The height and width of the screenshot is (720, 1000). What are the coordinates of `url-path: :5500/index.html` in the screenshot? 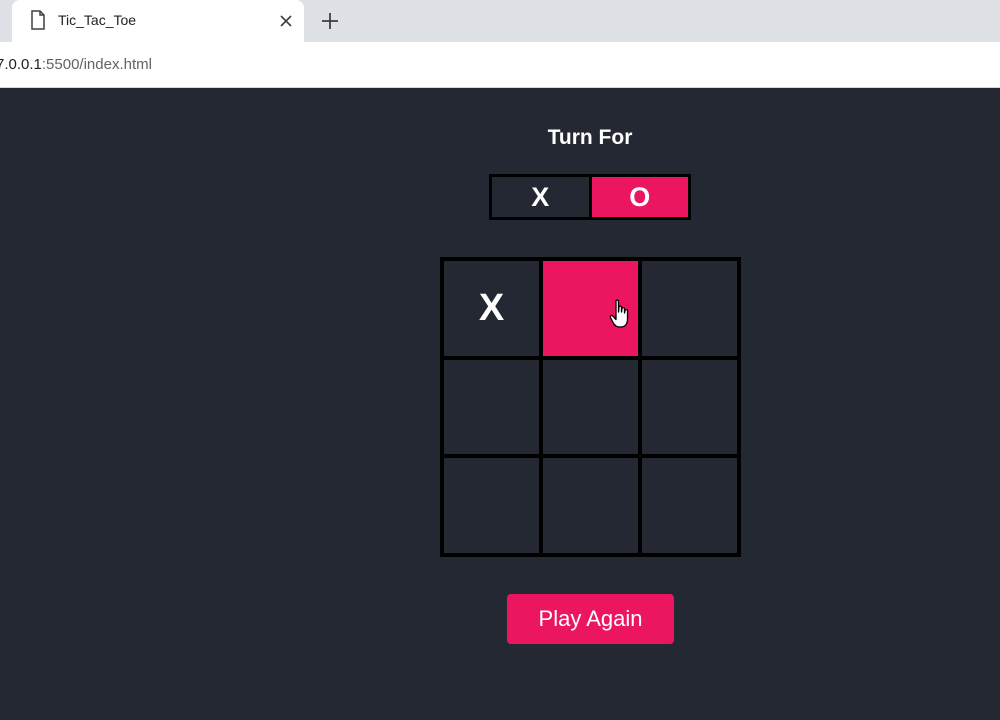 It's located at (96, 64).